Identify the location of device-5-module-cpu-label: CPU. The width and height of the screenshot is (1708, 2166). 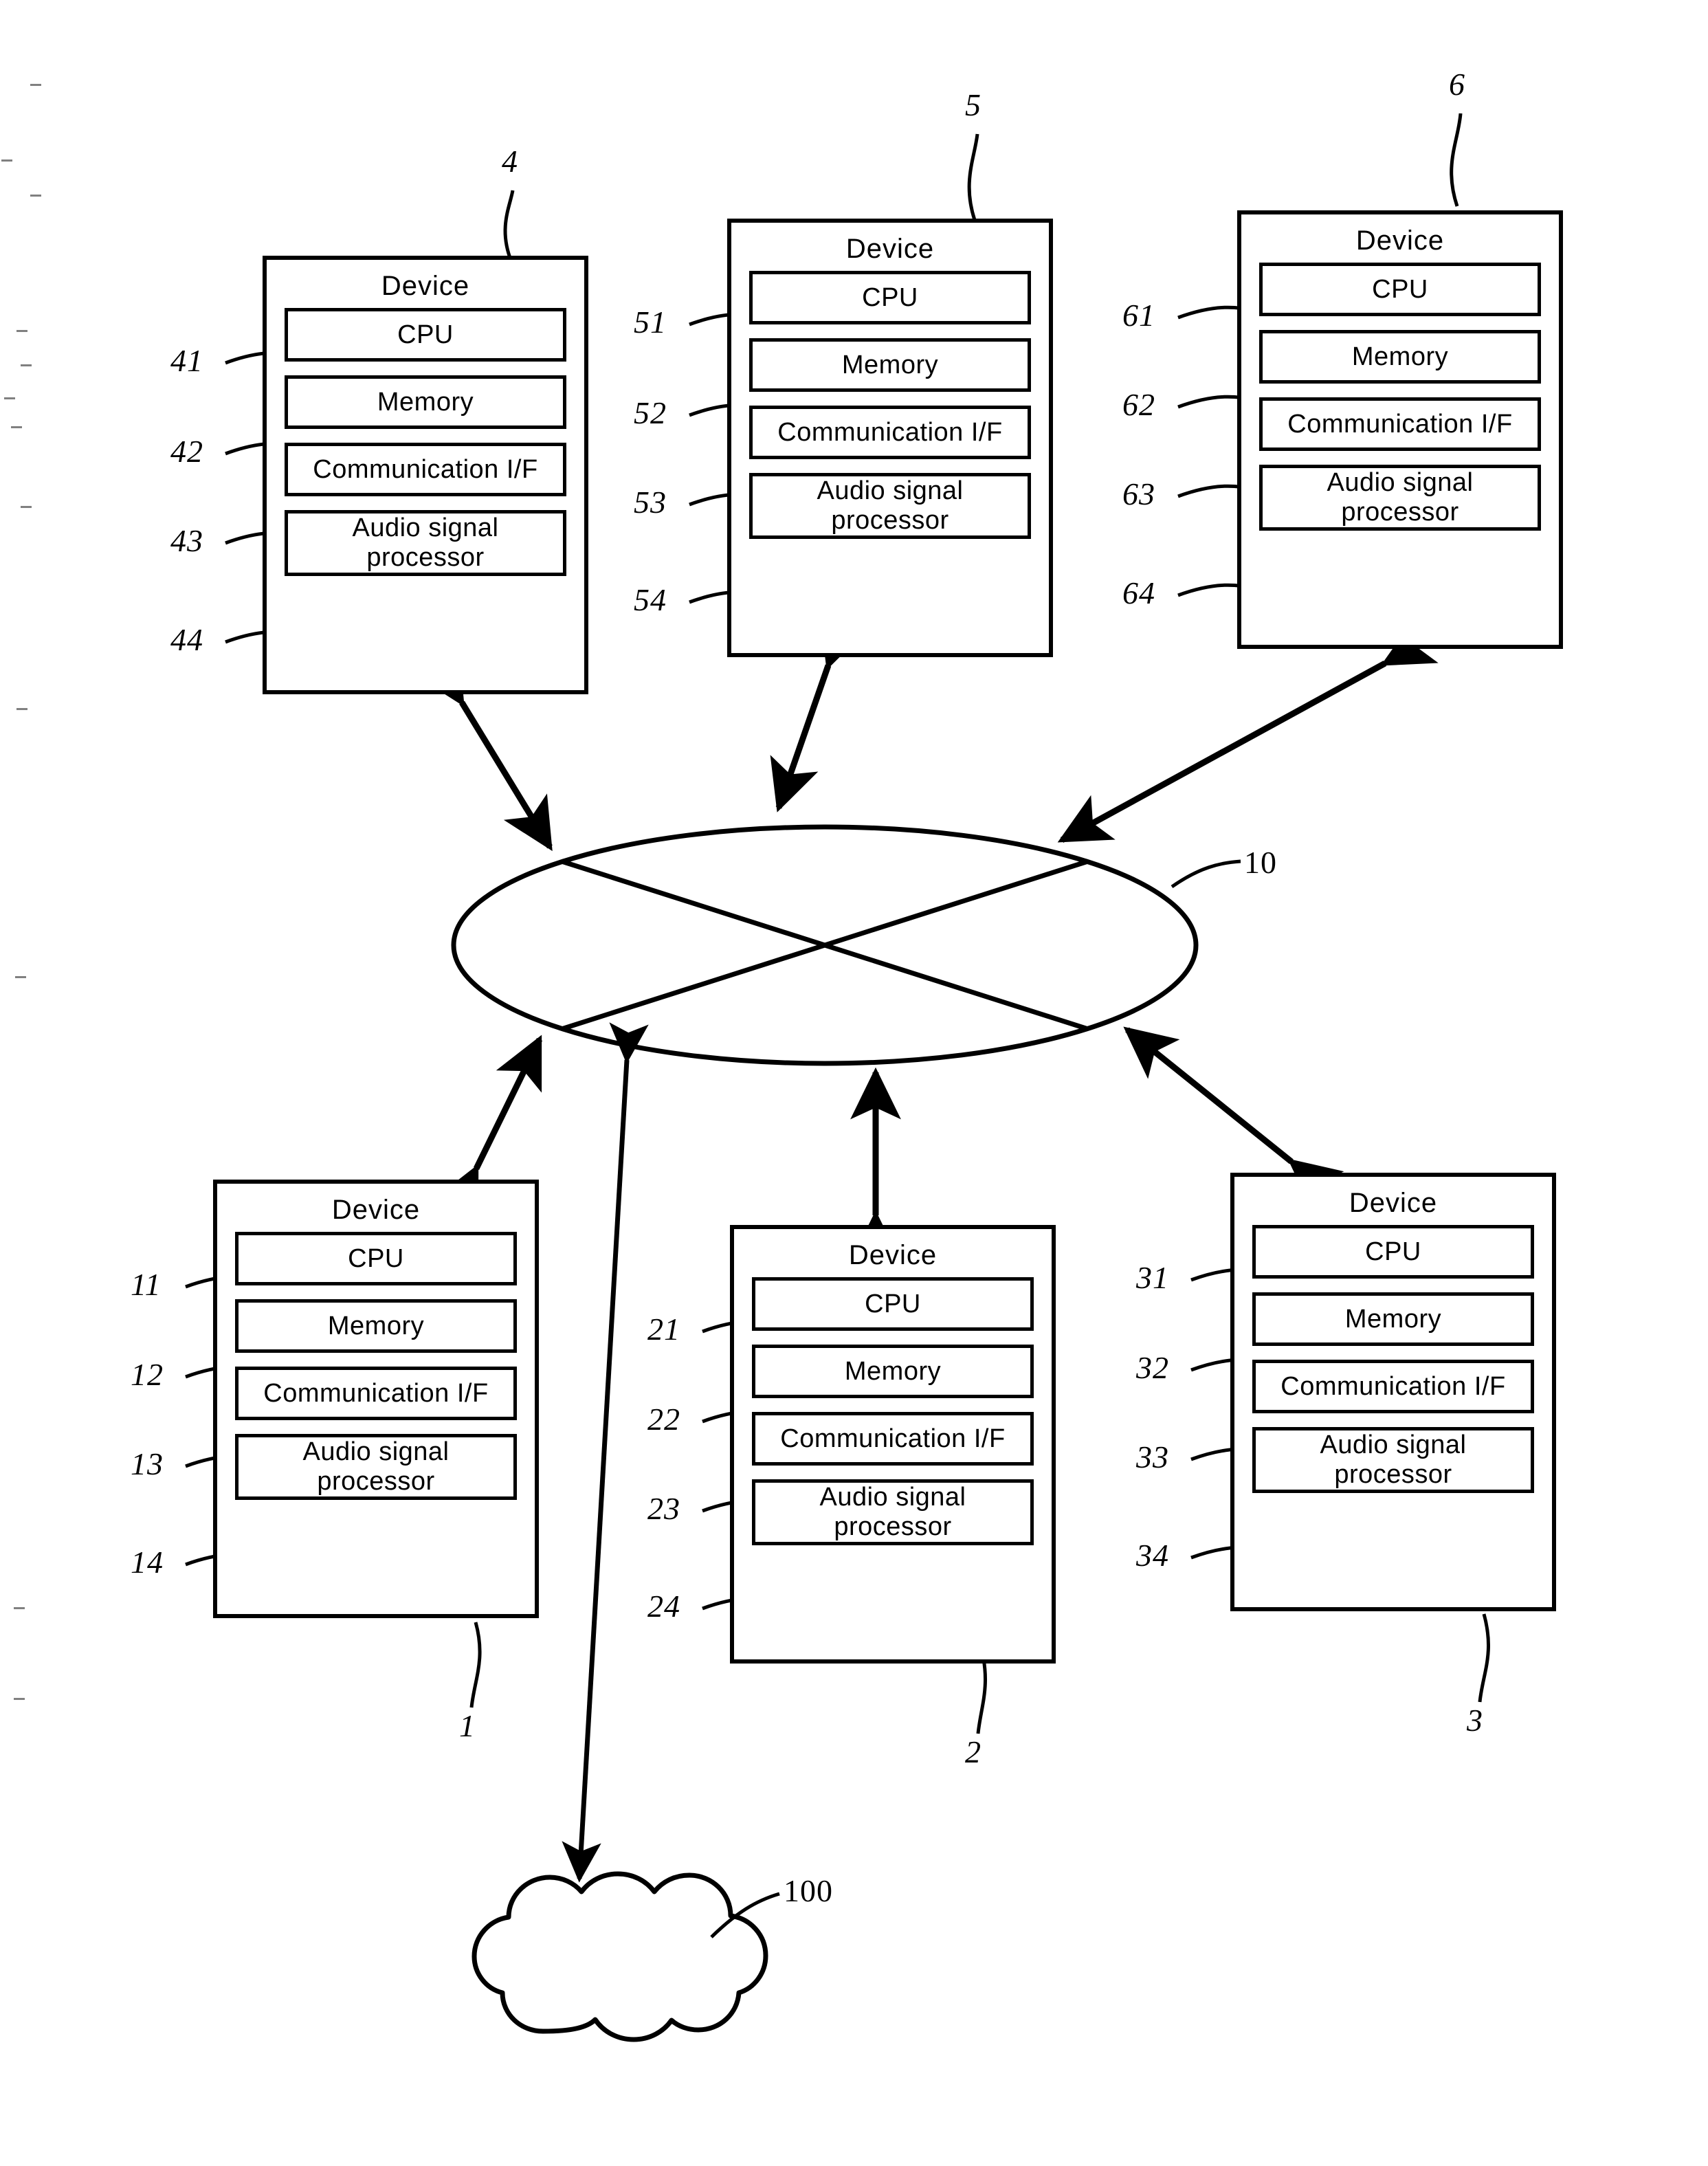
(890, 297).